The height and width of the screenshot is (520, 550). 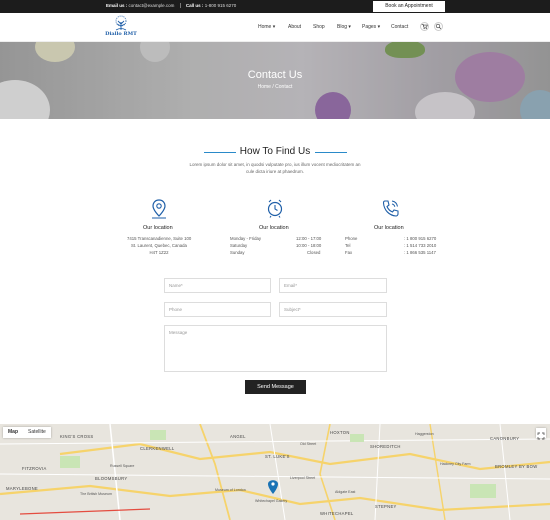 I want to click on search-button, so click(x=438, y=26).